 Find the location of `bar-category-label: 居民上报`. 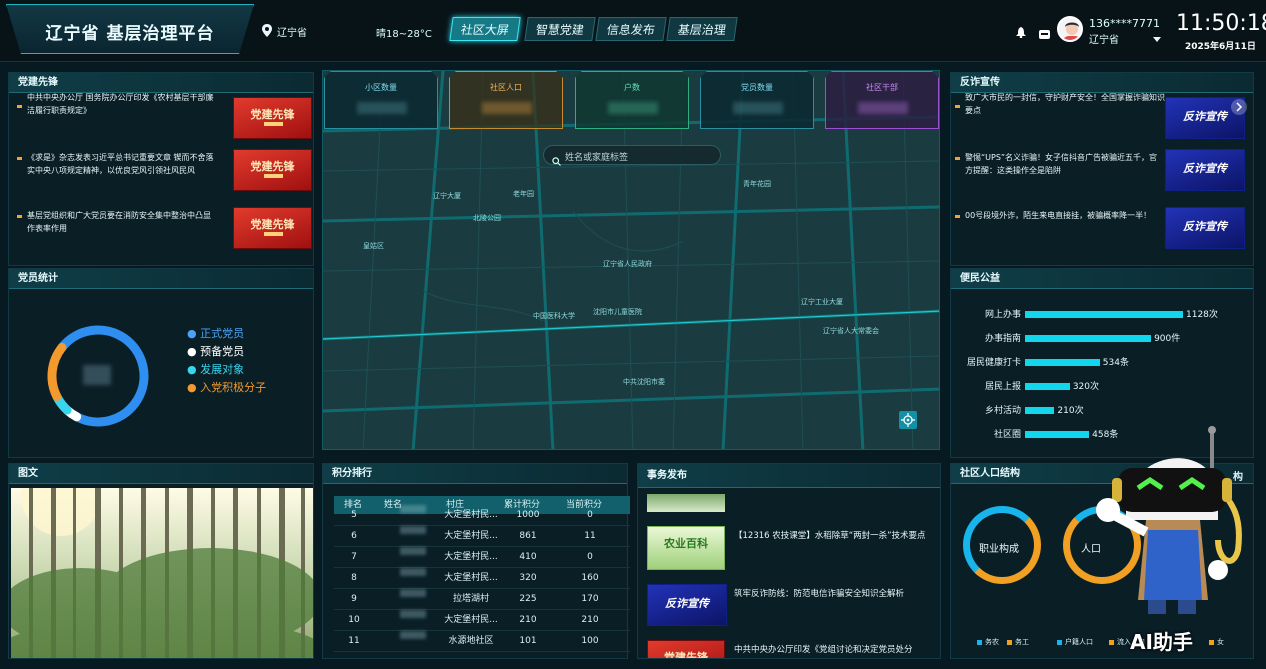

bar-category-label: 居民上报 is located at coordinates (1002, 387).